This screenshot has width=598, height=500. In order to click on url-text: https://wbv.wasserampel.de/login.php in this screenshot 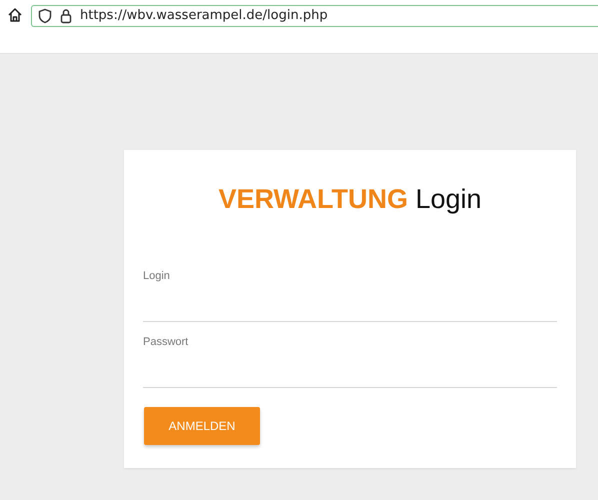, I will do `click(204, 15)`.